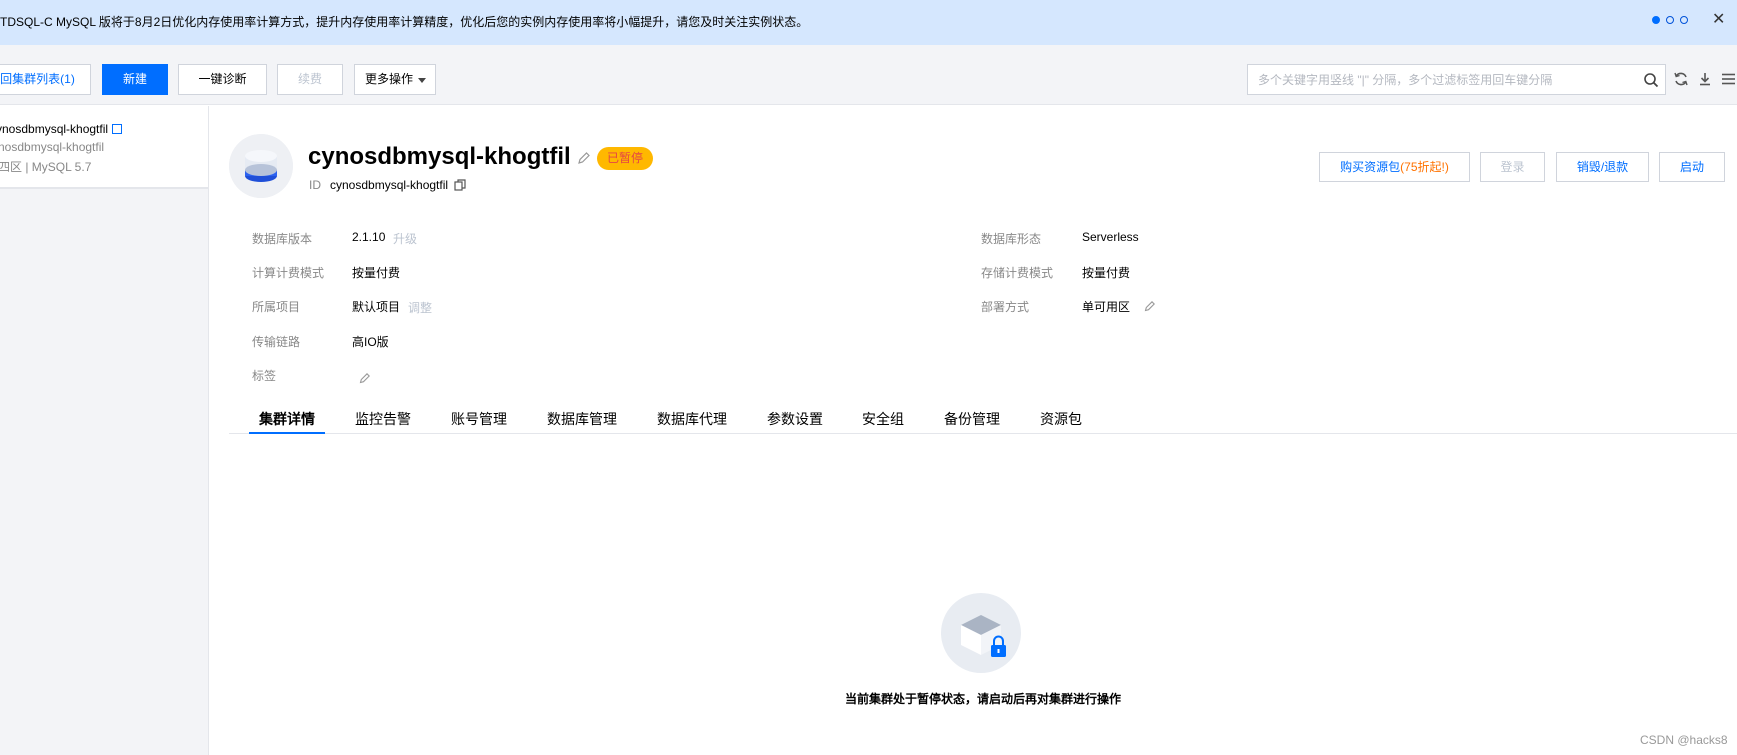  I want to click on link-value: 高IO版, so click(370, 342).